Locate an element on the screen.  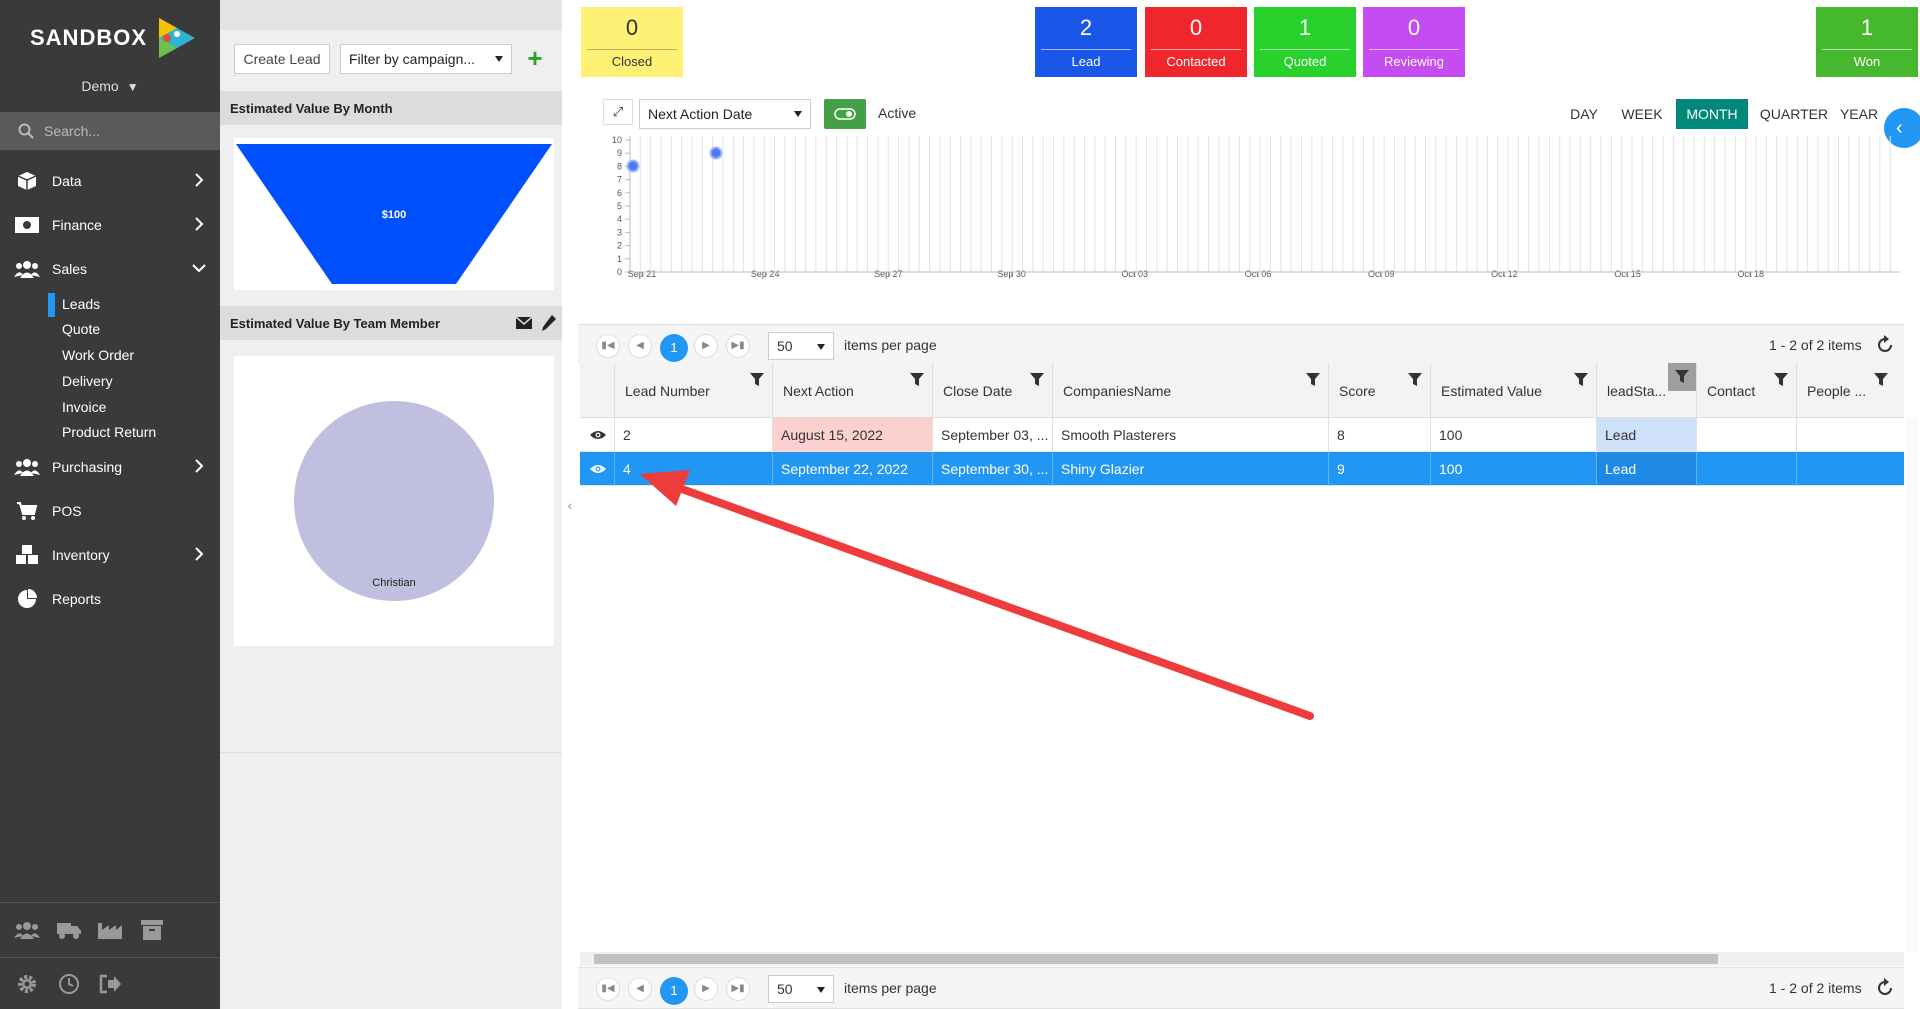
funnel-chart: $100 is located at coordinates (394, 214).